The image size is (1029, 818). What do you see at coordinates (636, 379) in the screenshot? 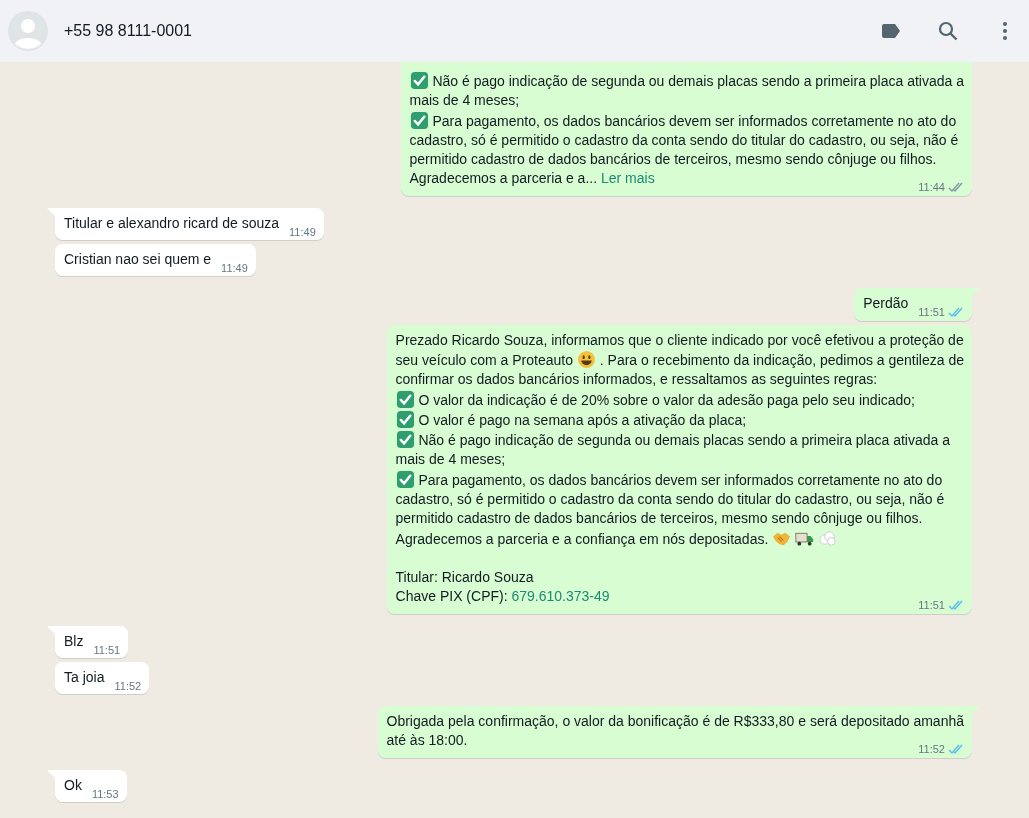
I see `message-text: confirmar os dados bancários informados, e ressaltamos as seguintes regras:` at bounding box center [636, 379].